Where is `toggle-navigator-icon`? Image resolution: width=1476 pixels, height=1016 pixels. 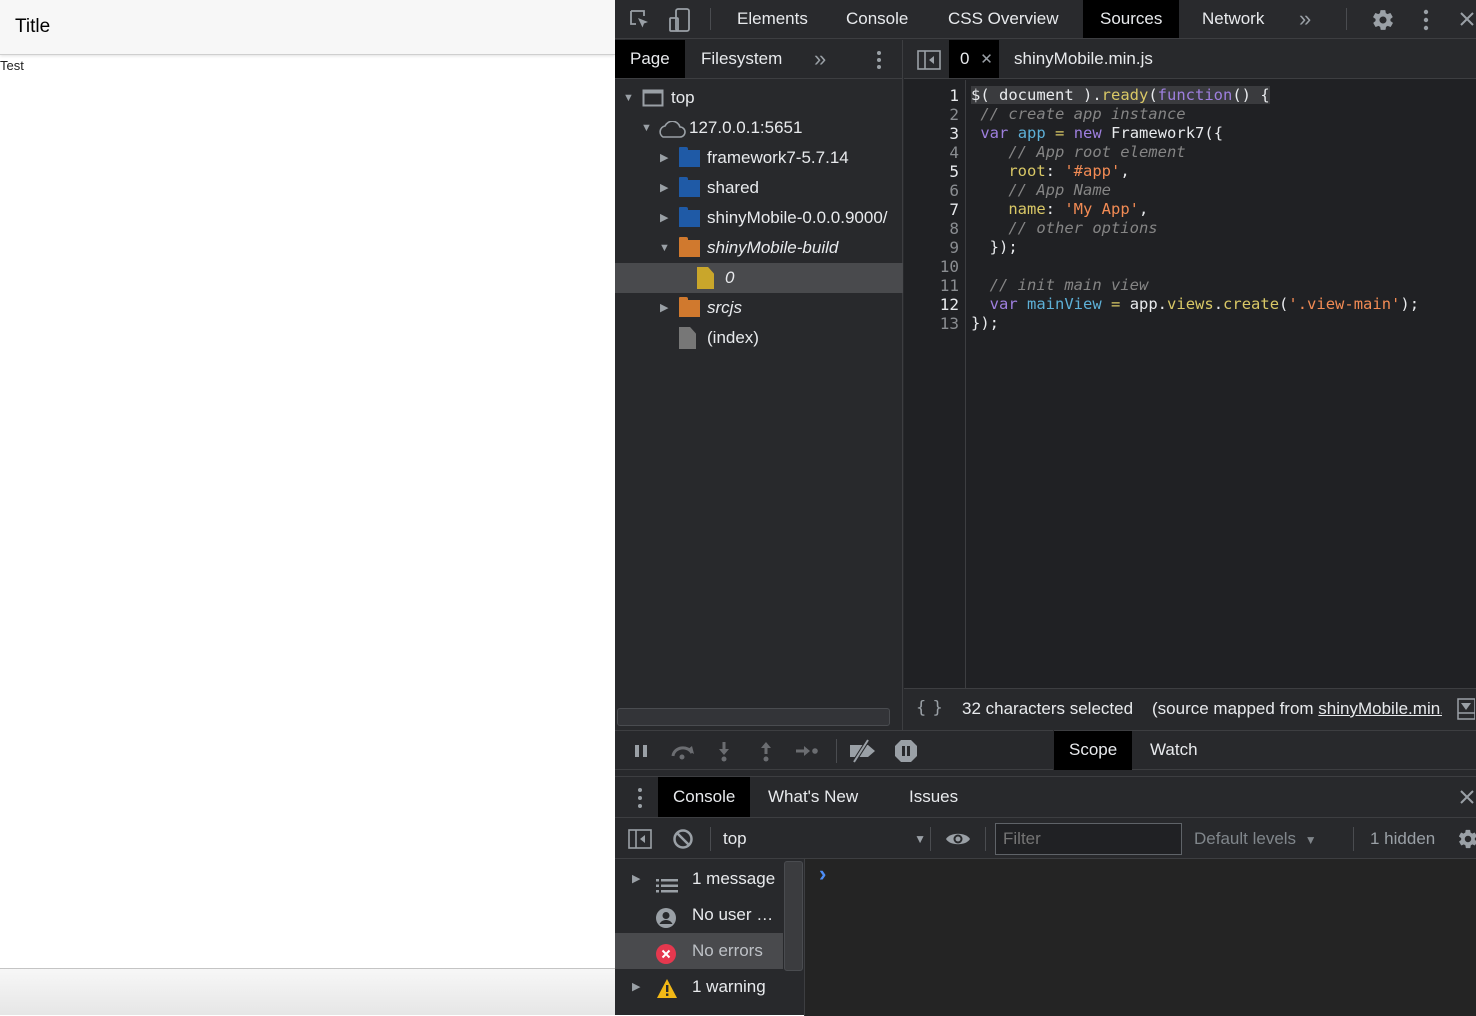 toggle-navigator-icon is located at coordinates (929, 60).